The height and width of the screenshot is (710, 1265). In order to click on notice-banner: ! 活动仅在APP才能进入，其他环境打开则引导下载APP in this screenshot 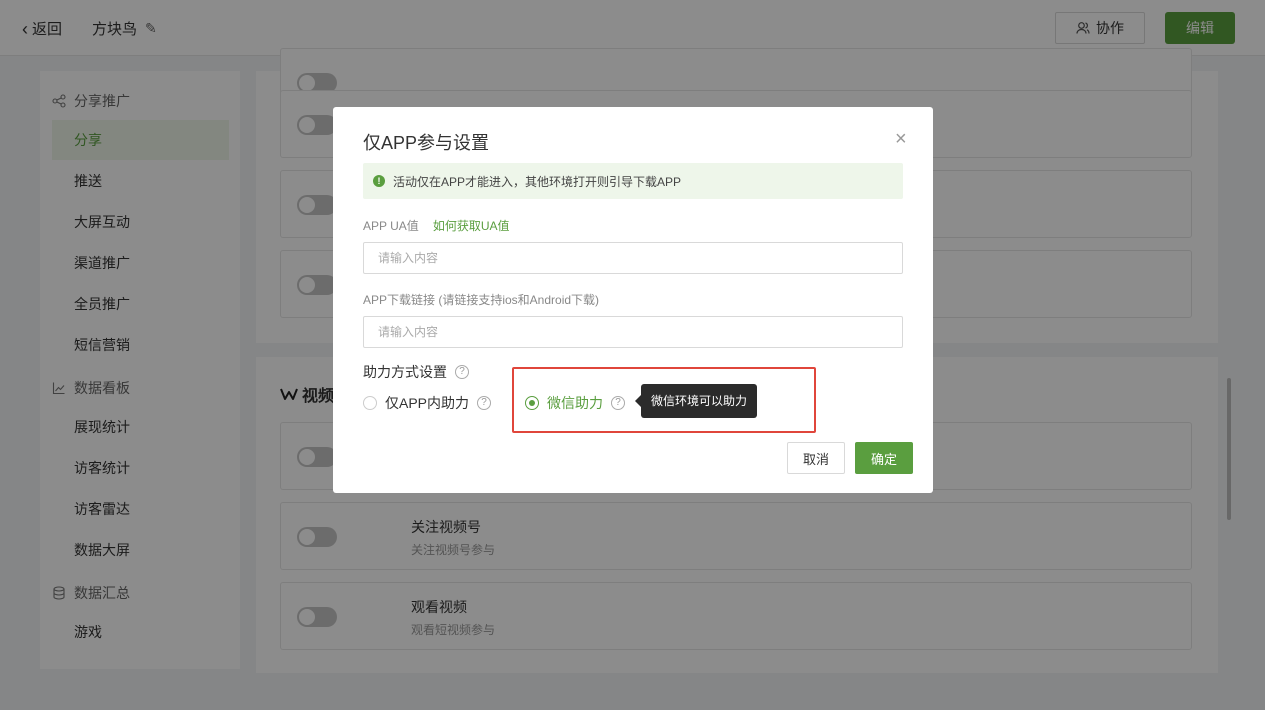, I will do `click(633, 181)`.